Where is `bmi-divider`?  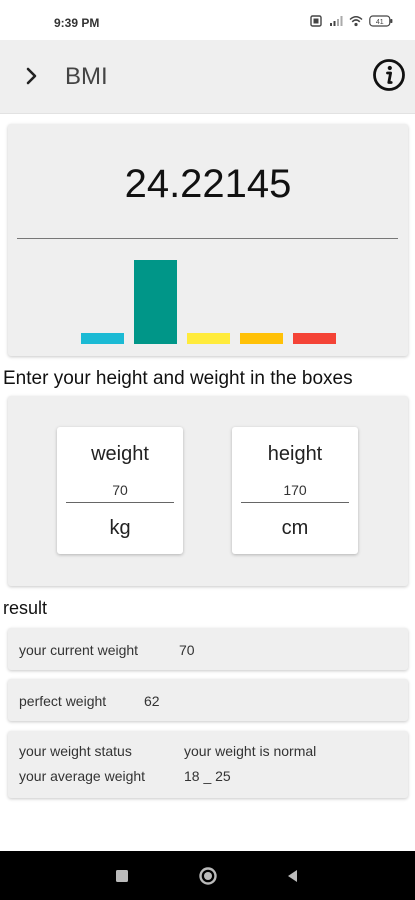
bmi-divider is located at coordinates (207, 238).